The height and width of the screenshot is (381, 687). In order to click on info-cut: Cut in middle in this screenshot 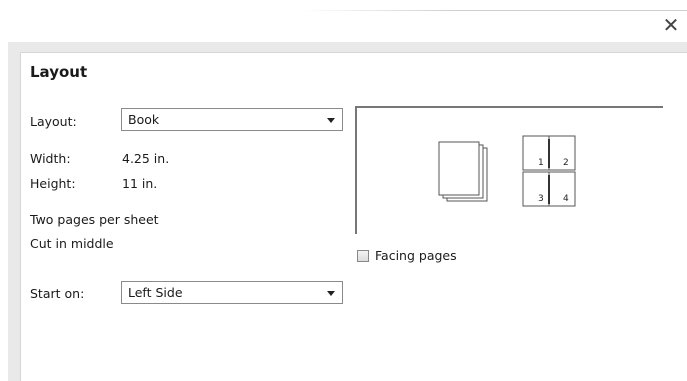, I will do `click(72, 243)`.